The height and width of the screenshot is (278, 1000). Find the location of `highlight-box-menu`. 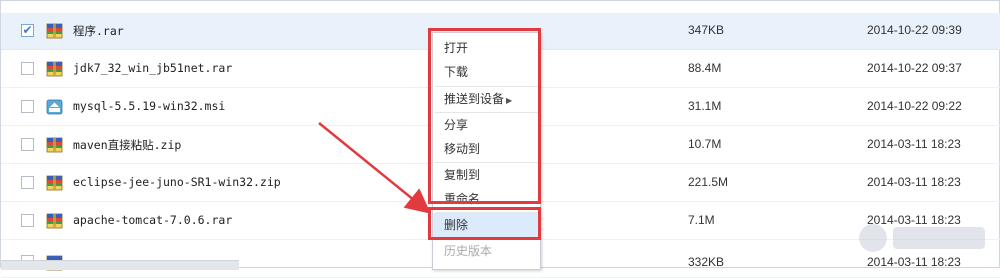

highlight-box-menu is located at coordinates (484, 116).